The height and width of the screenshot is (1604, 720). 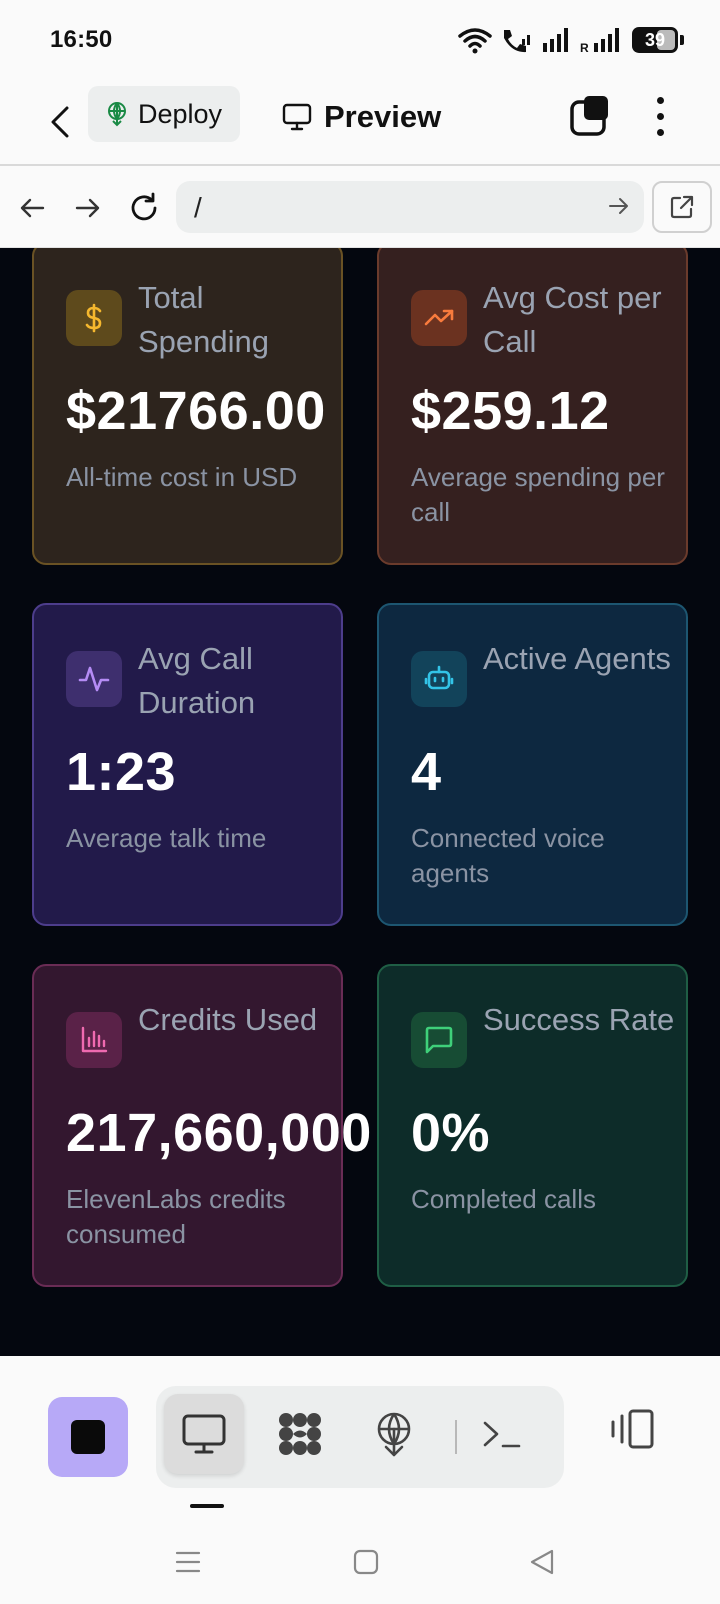 I want to click on card-description: Completed calls, so click(x=503, y=1199).